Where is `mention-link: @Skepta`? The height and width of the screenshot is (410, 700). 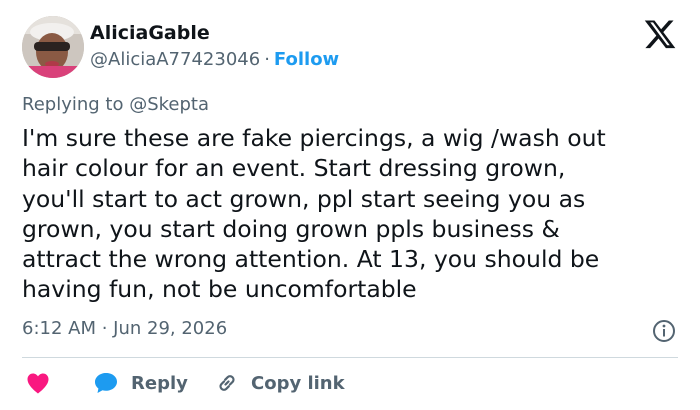
mention-link: @Skepta is located at coordinates (169, 104).